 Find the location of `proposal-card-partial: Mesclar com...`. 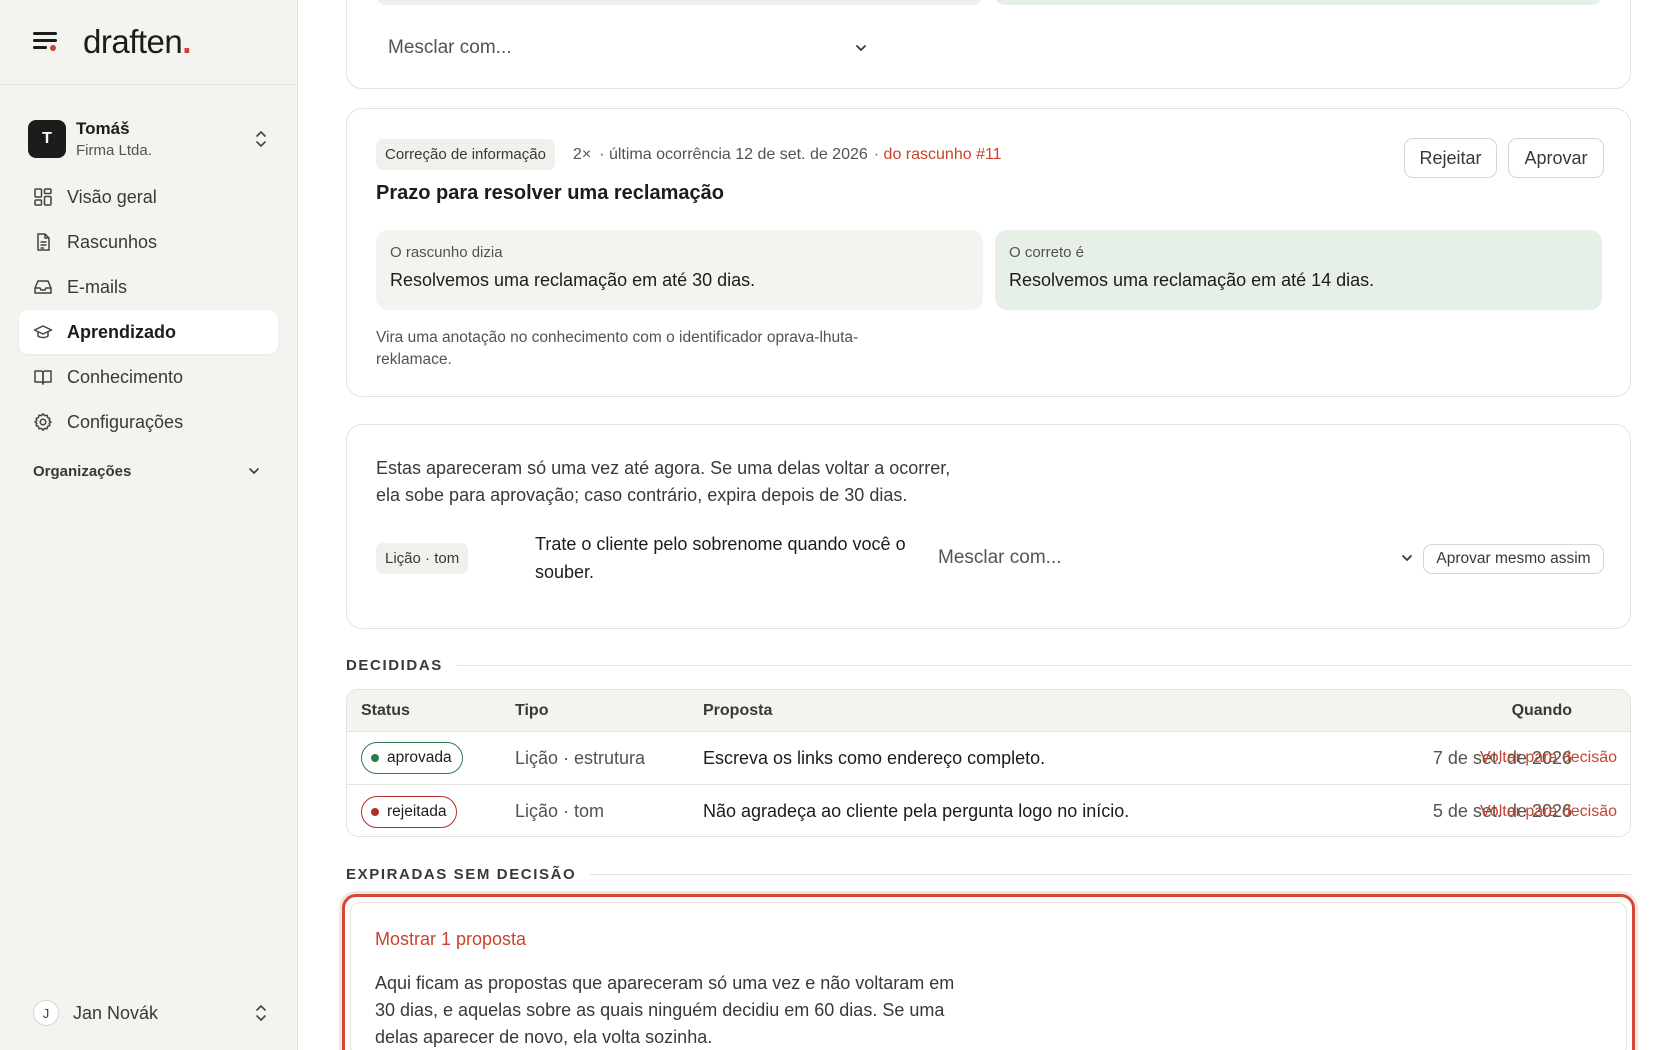

proposal-card-partial: Mesclar com... is located at coordinates (988, 44).